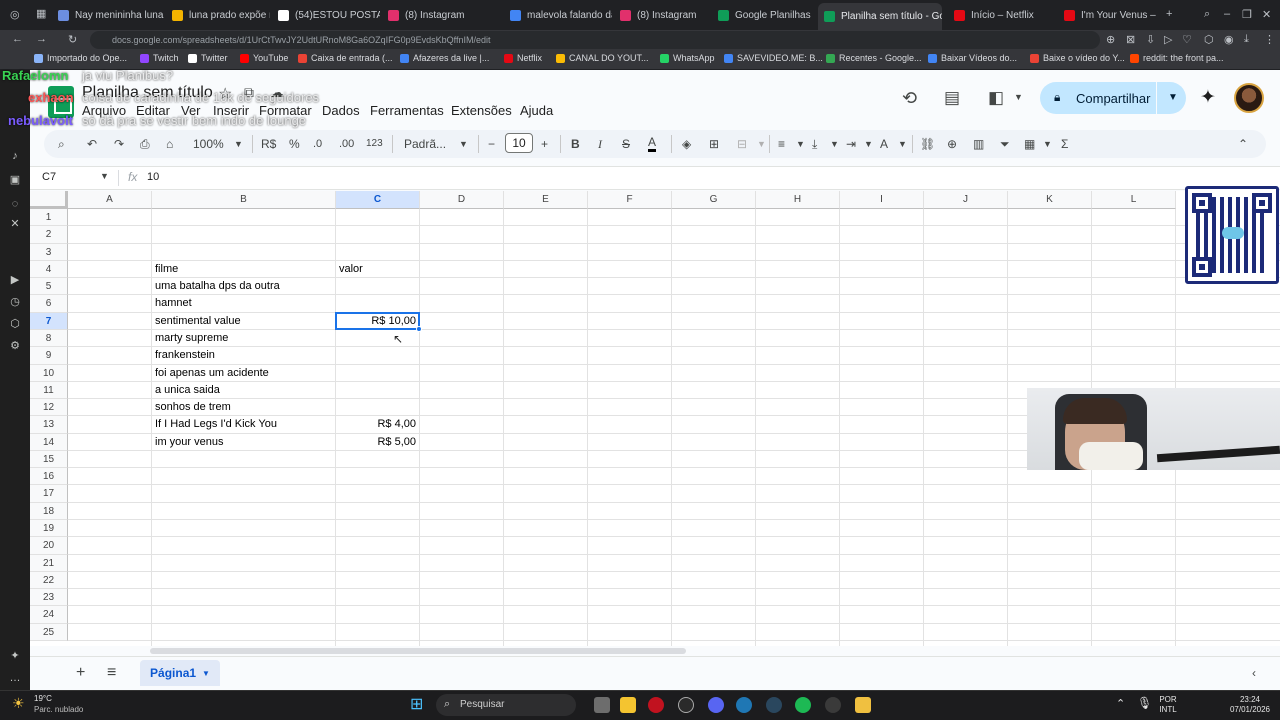 The width and height of the screenshot is (1280, 720). Describe the element at coordinates (244, 200) in the screenshot. I see `column-header-b: B` at that location.